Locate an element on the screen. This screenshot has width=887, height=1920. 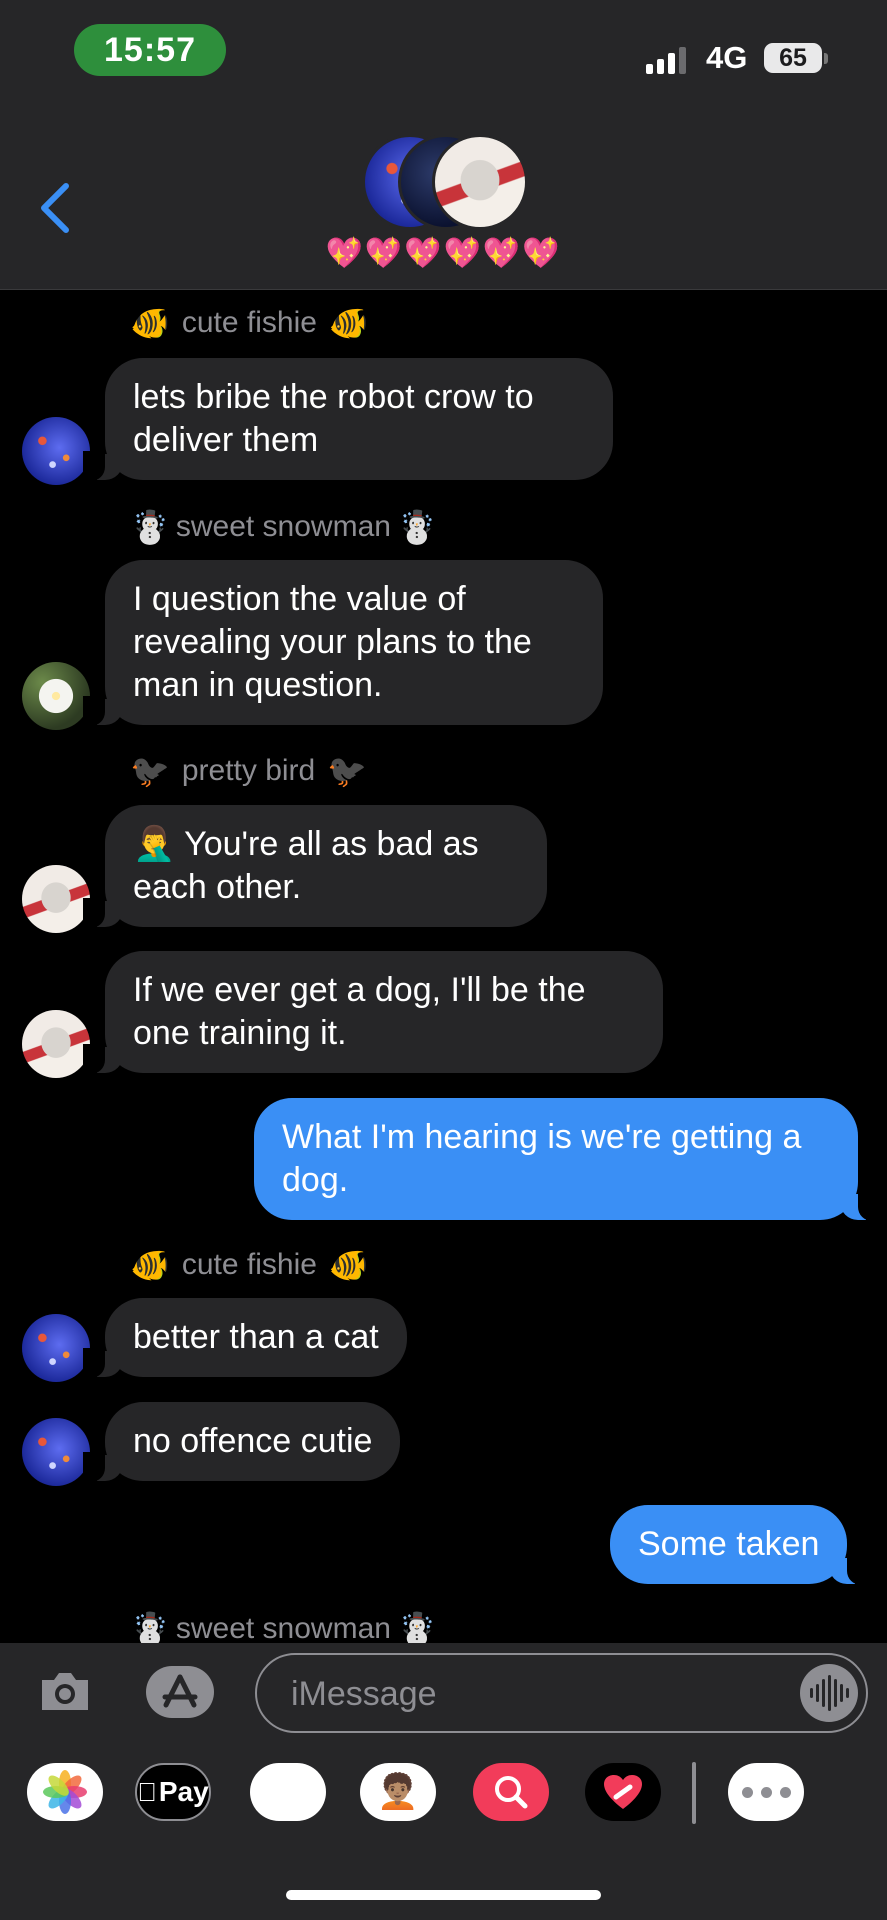
memoji-stickers-icon: 🧑🏽‍🦱 is located at coordinates (398, 1792).